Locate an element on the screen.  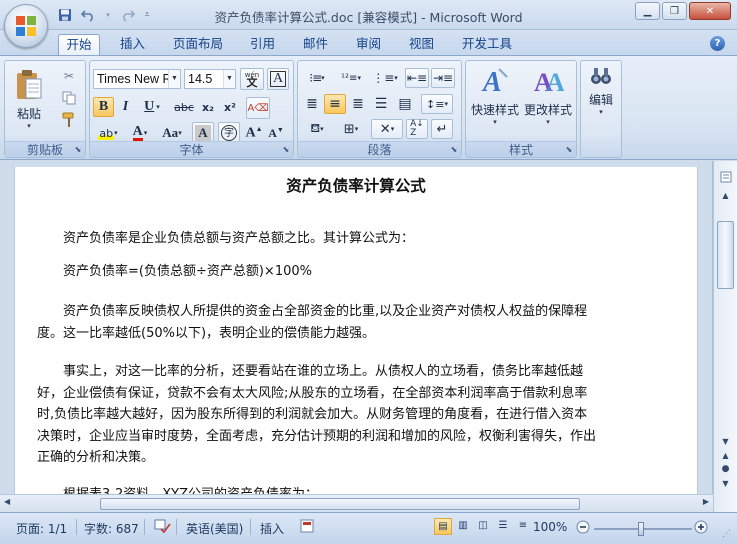
grow-font-button: A▲ is located at coordinates (254, 133).